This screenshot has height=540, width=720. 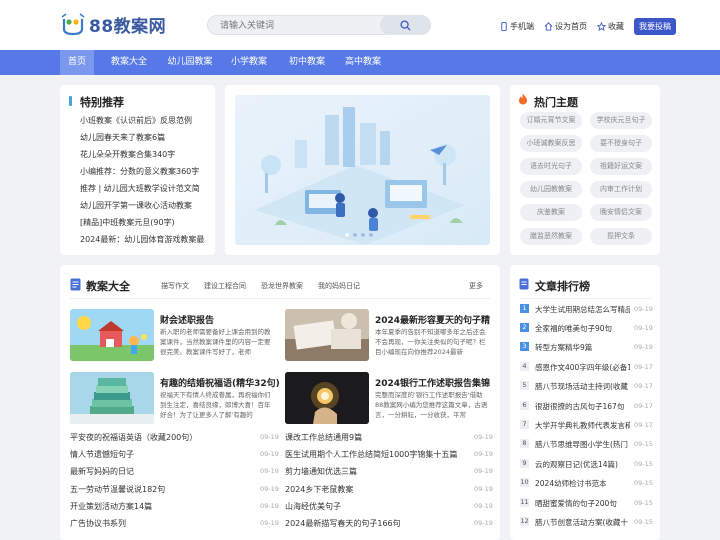 What do you see at coordinates (113, 24) in the screenshot?
I see `site-logo: 88教案网` at bounding box center [113, 24].